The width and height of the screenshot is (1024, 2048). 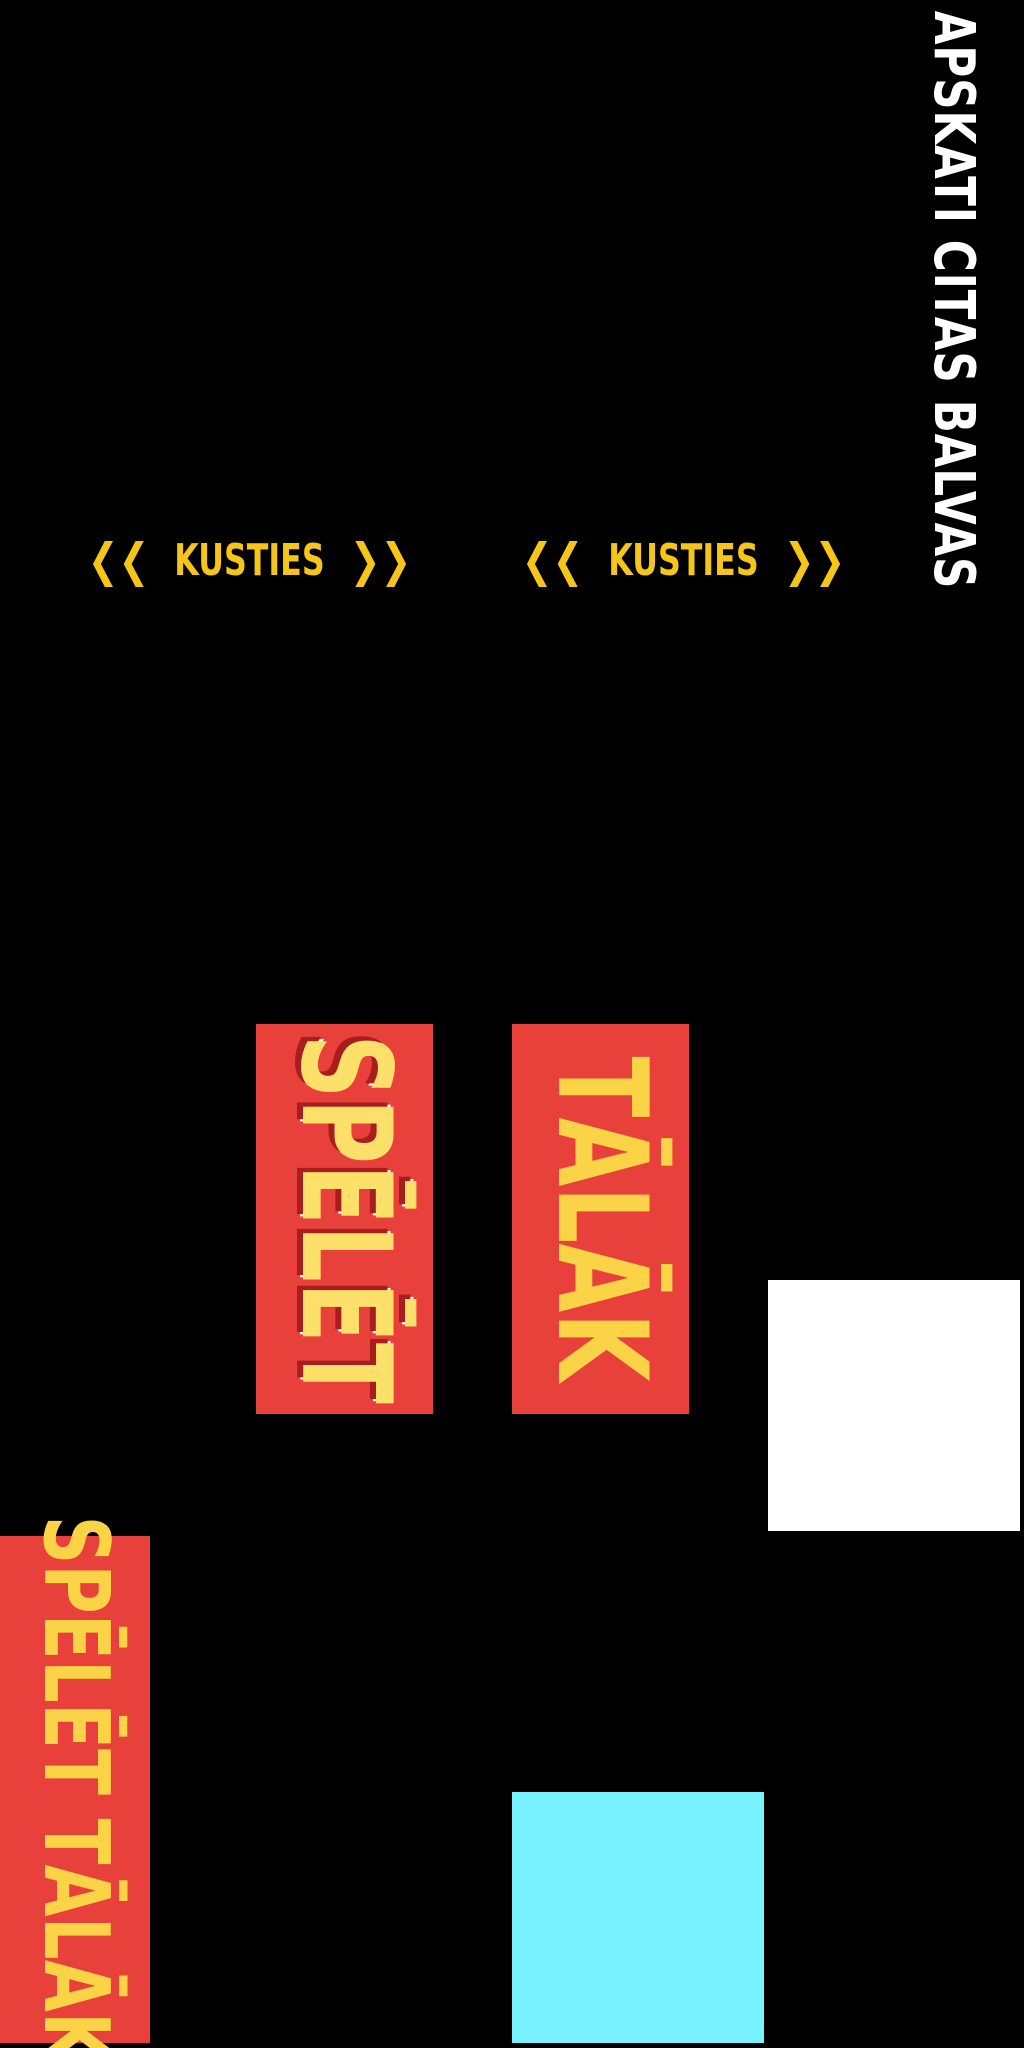 I want to click on play-further-button: SPĒLĒT TĀLĀK, so click(x=75, y=1781).